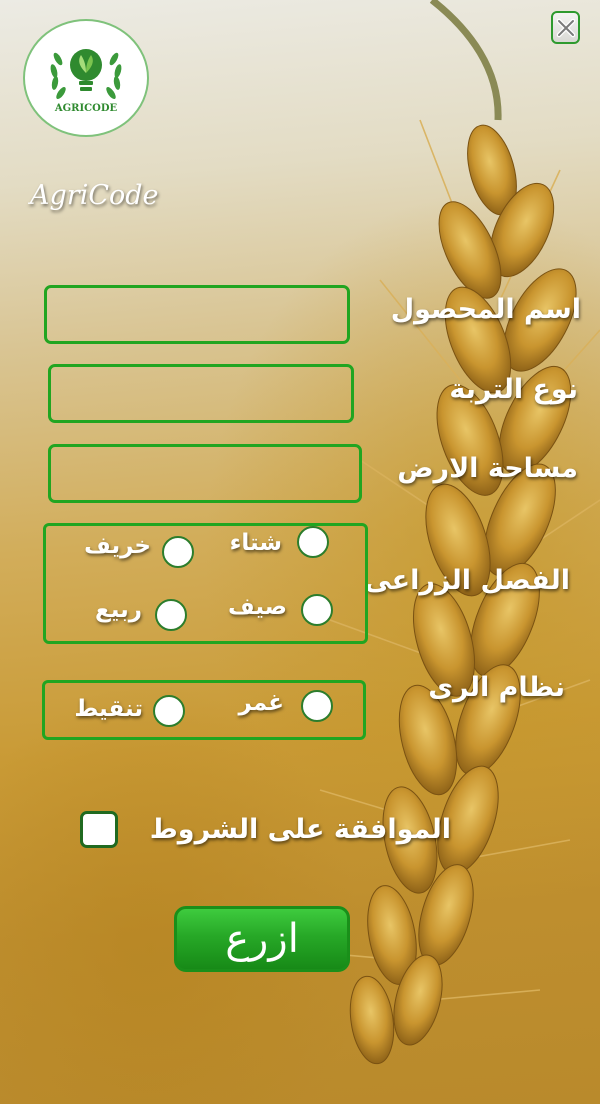 Image resolution: width=600 pixels, height=1104 pixels. I want to click on season-option-label: صيف, so click(257, 607).